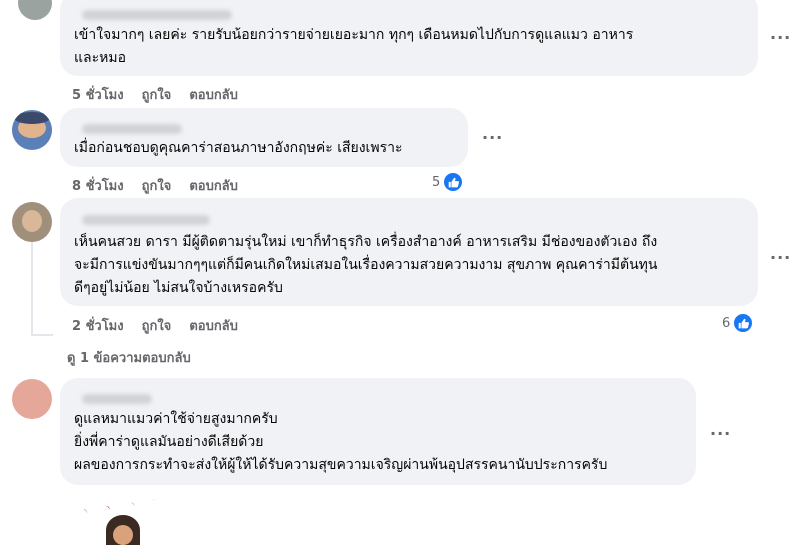  I want to click on comment-actions: 2 ชั่วโมง ถูกใจ ตอบกลับ, so click(164, 325).